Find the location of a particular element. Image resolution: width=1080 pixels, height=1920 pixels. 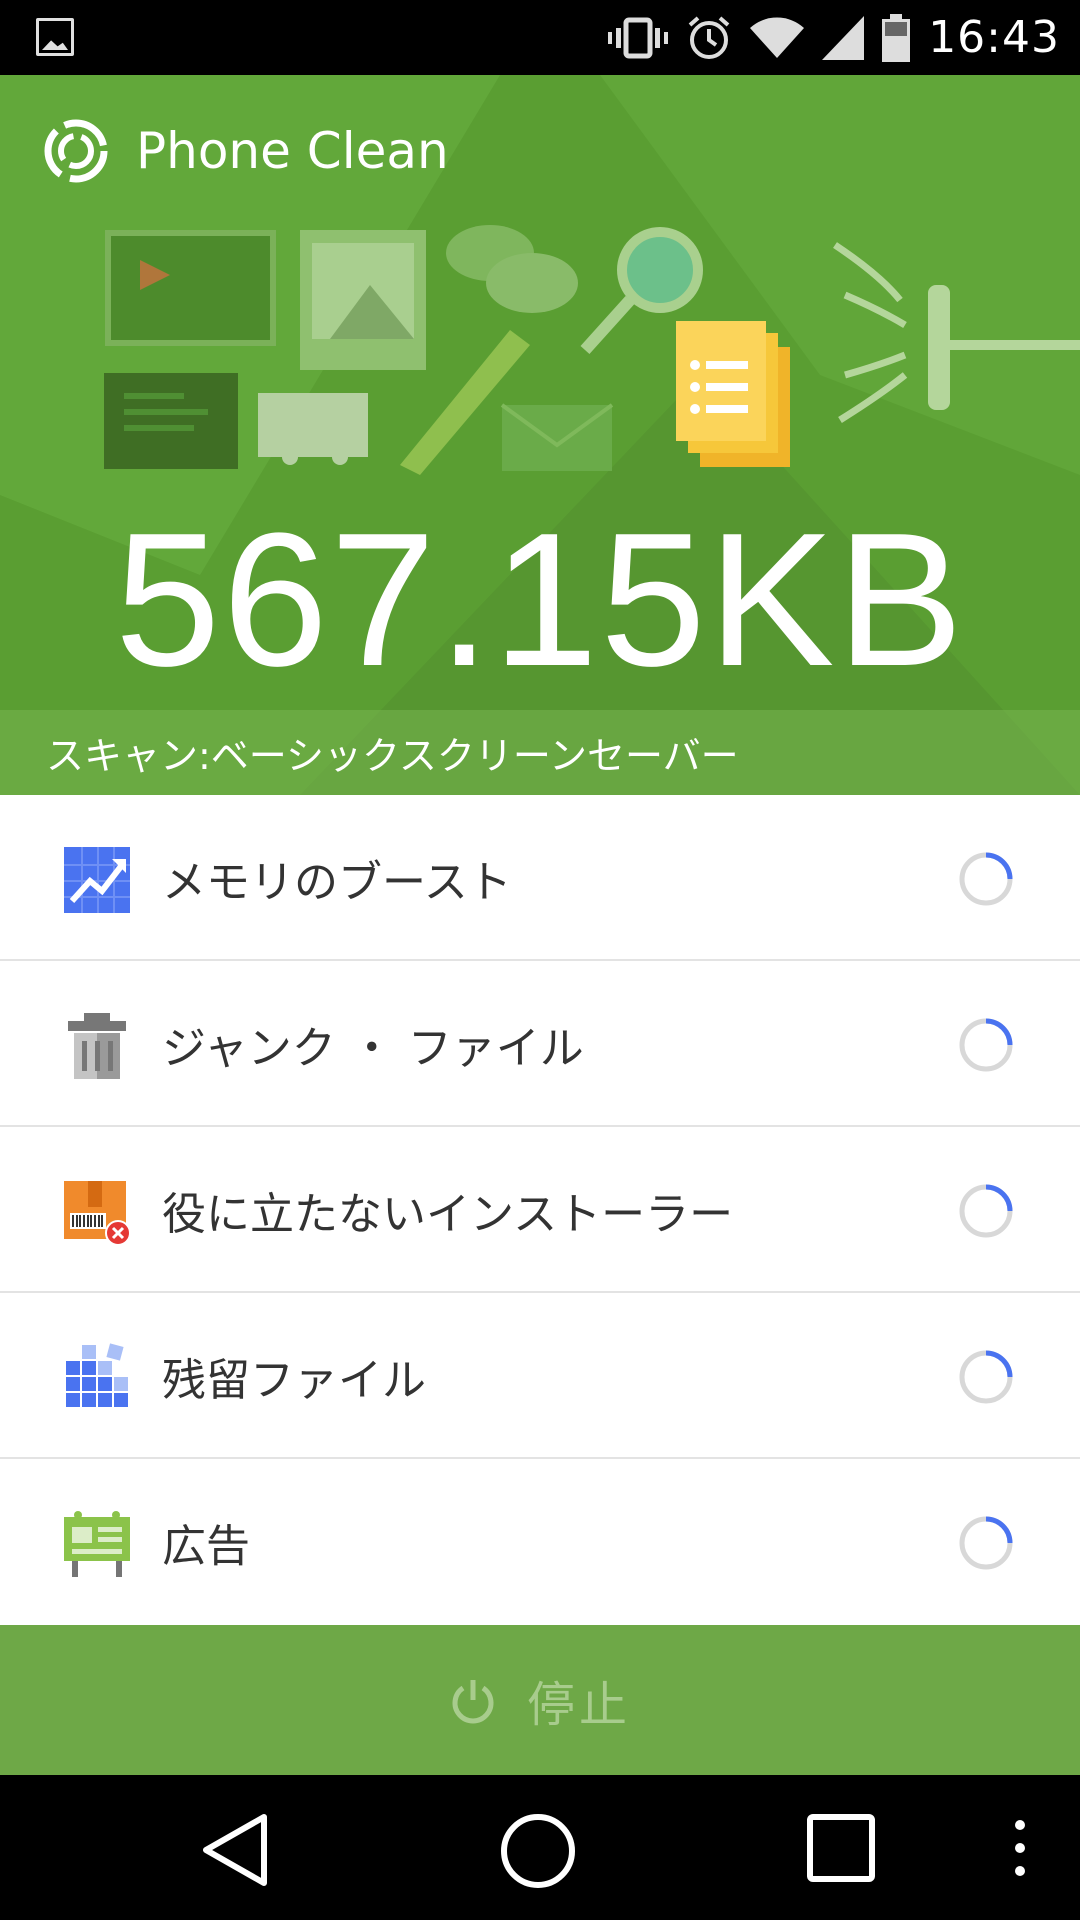

scan-item-junk-files: ジャンク ・ ファイル is located at coordinates (540, 1044).